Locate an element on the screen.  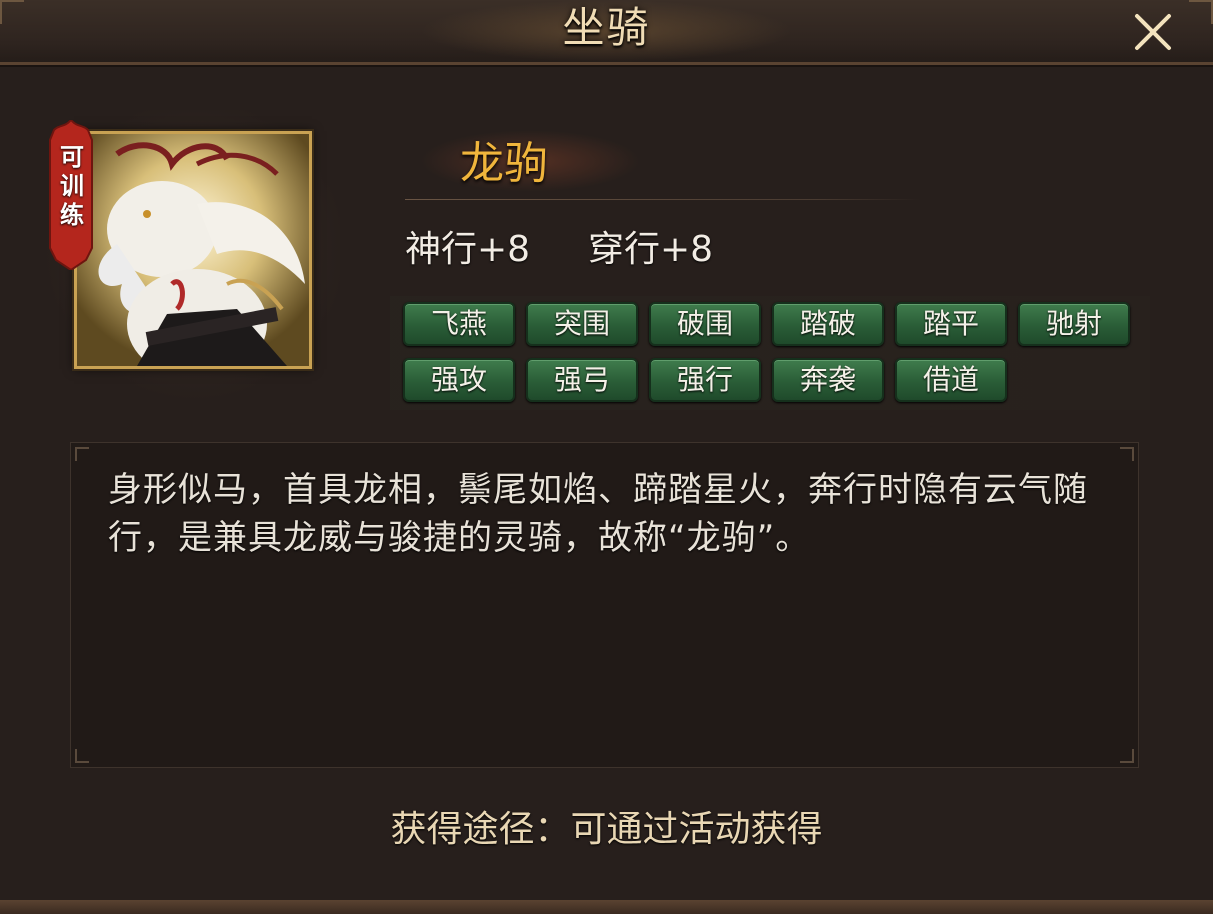
skill-tag: 踏平 is located at coordinates (951, 324).